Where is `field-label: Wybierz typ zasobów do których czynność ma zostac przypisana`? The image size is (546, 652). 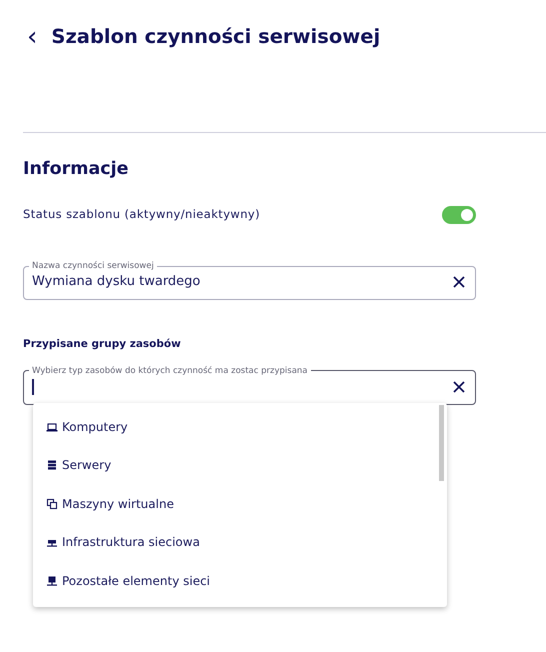
field-label: Wybierz typ zasobów do których czynność ma zostac przypisana is located at coordinates (169, 370).